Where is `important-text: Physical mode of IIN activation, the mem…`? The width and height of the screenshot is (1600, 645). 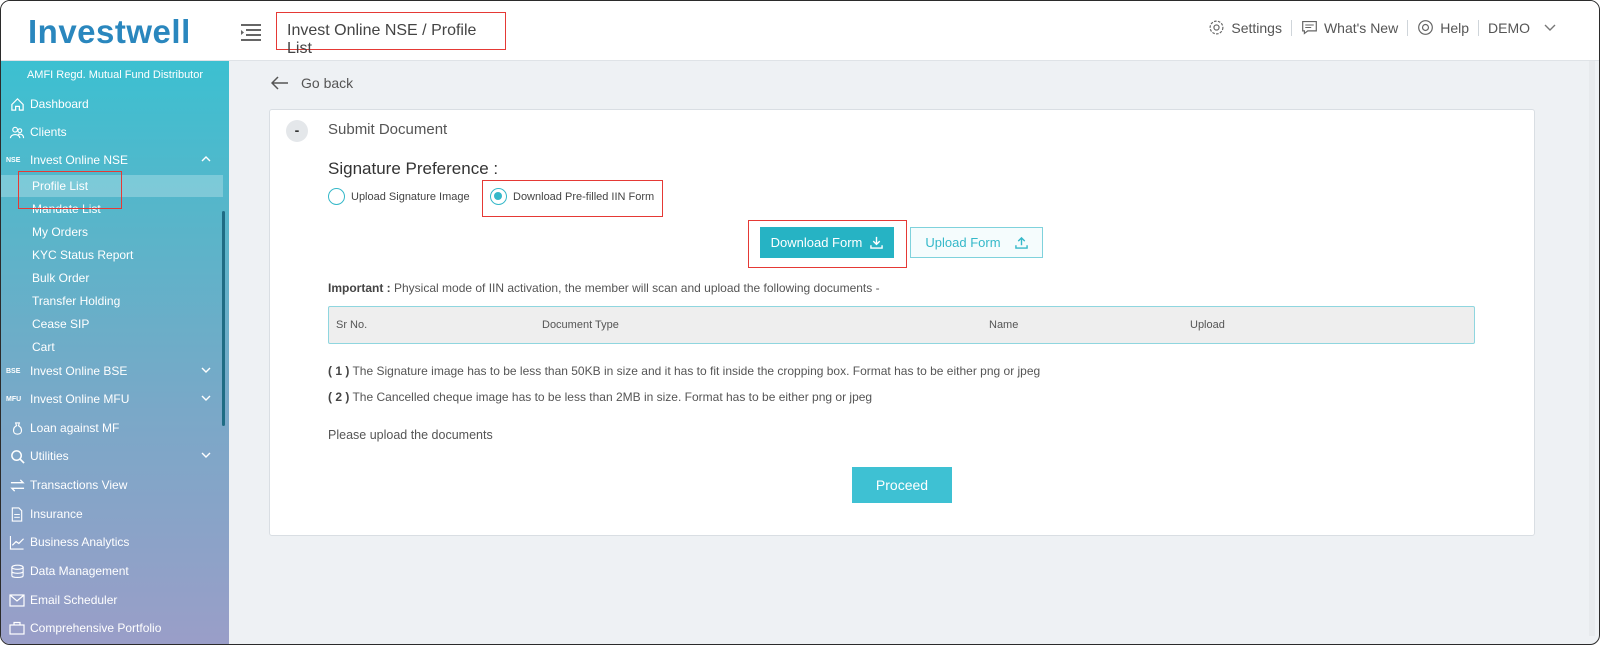 important-text: Physical mode of IIN activation, the mem… is located at coordinates (635, 288).